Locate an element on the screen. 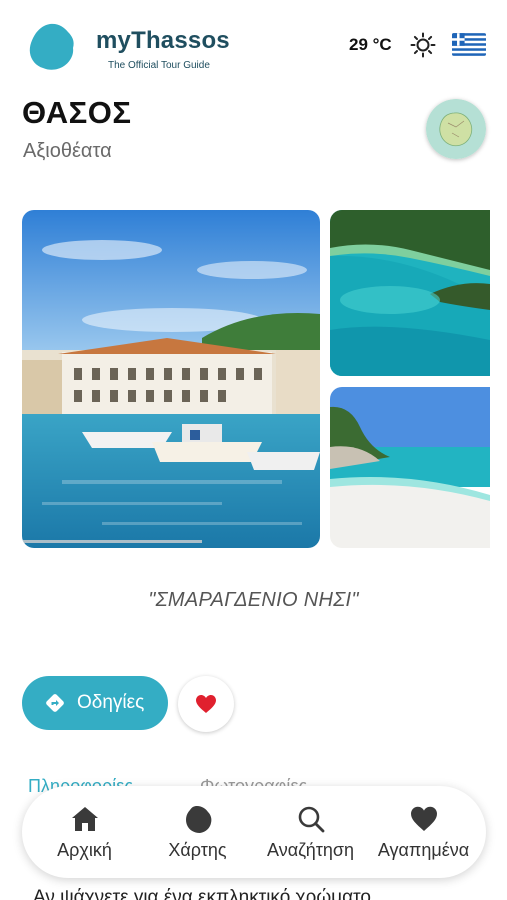 The height and width of the screenshot is (900, 507). gallery-photo-beach is located at coordinates (410, 467).